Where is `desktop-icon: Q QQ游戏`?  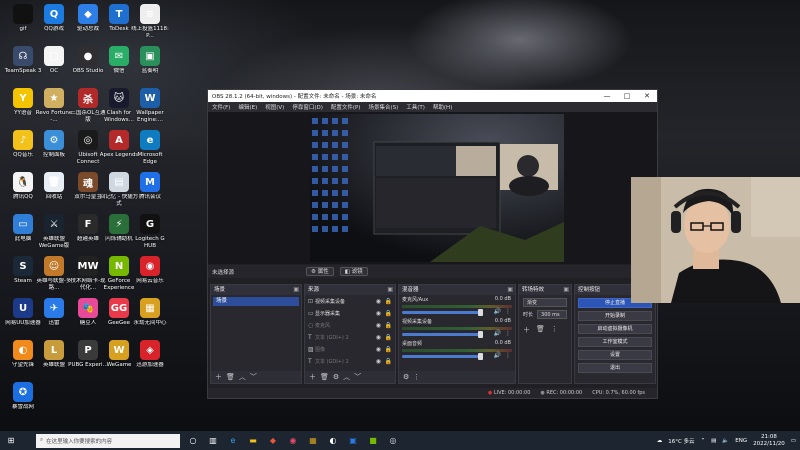 desktop-icon: Q QQ游戏 is located at coordinates (54, 18).